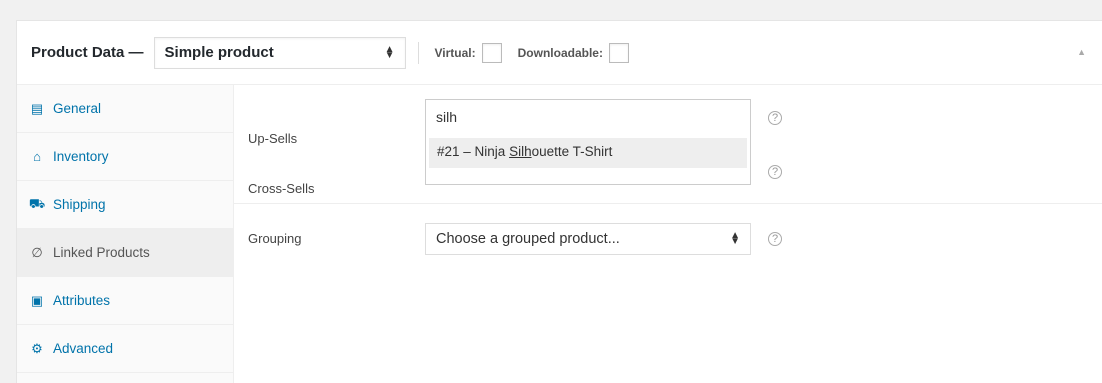  Describe the element at coordinates (125, 109) in the screenshot. I see `tab-general: ▤ General` at that location.